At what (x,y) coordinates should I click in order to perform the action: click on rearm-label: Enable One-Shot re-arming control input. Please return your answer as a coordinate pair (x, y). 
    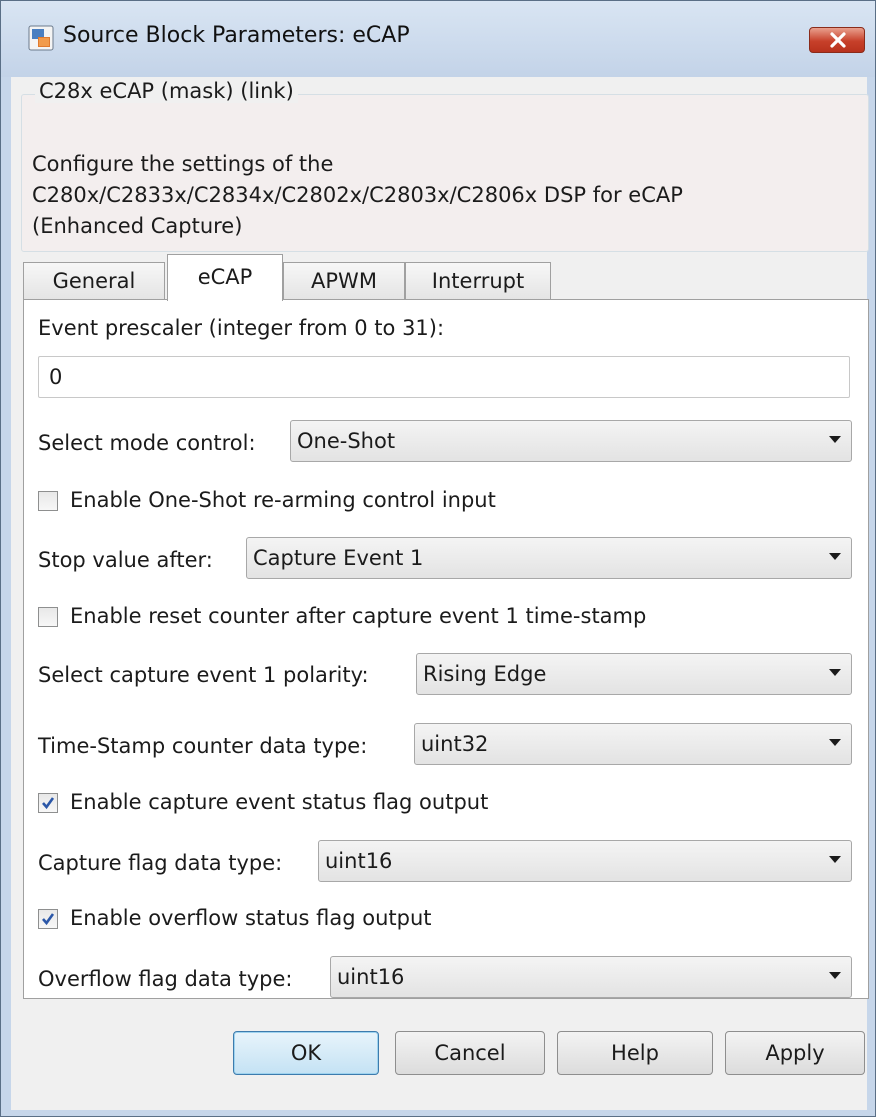
    Looking at the image, I should click on (283, 500).